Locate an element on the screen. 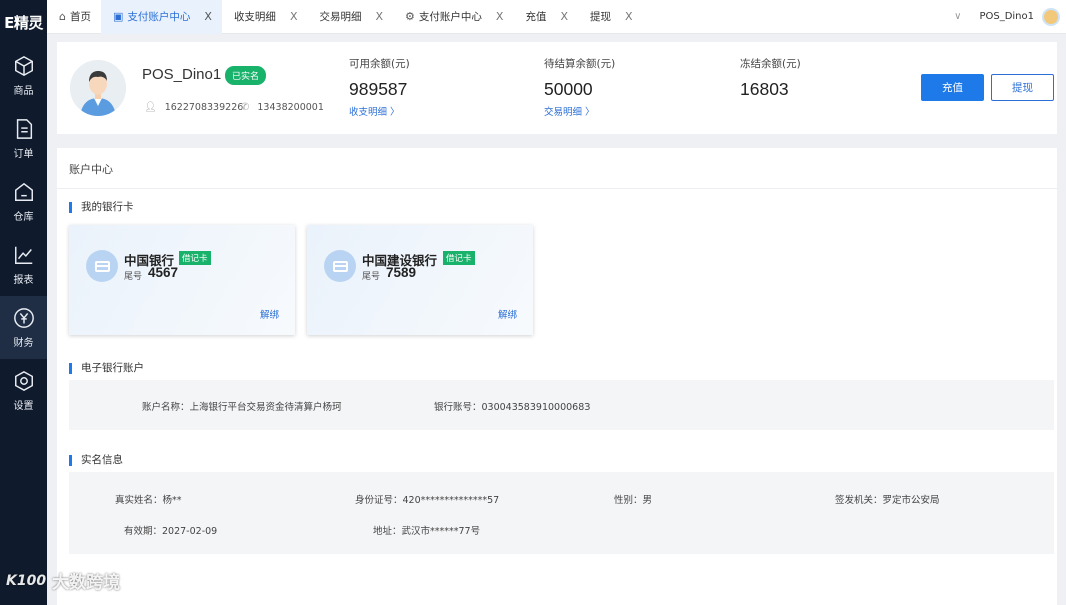 Image resolution: width=1066 pixels, height=605 pixels. account-name-field: 账户名称：上海银行平台交易资金待清算户杨珂 is located at coordinates (242, 407).